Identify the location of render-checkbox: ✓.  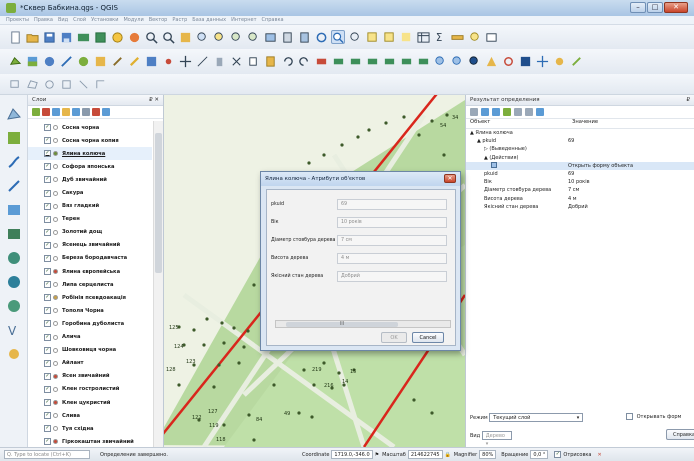
(558, 454).